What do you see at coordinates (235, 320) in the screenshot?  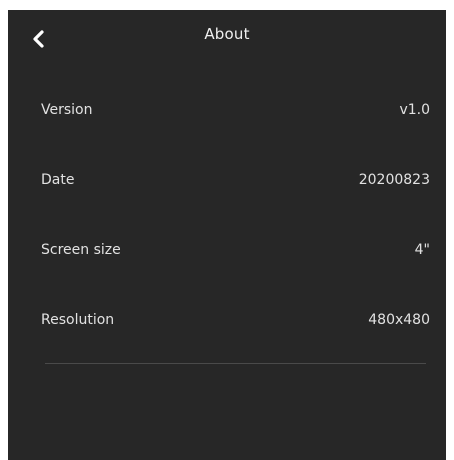 I see `info-row-resolution: Resolution 480x480` at bounding box center [235, 320].